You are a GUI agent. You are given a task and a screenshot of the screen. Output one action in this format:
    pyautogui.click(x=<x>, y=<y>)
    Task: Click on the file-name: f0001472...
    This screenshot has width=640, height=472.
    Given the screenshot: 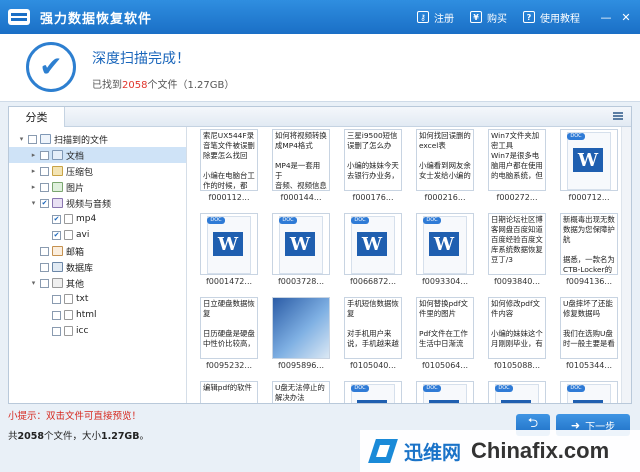 What is the action you would take?
    pyautogui.click(x=229, y=281)
    